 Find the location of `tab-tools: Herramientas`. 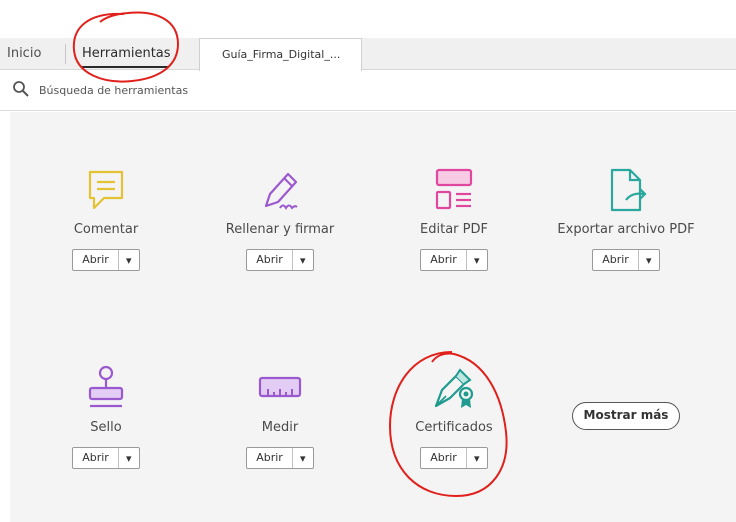

tab-tools: Herramientas is located at coordinates (126, 53).